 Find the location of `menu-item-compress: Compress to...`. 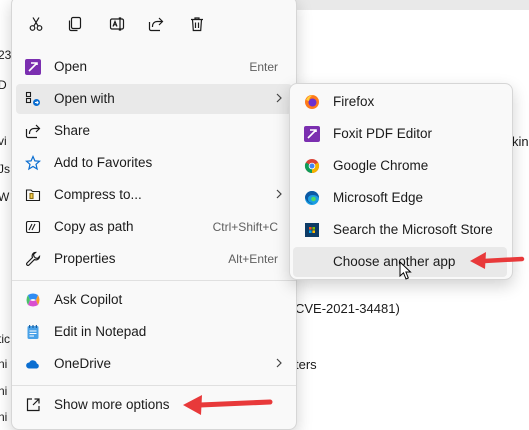

menu-item-compress: Compress to... is located at coordinates (154, 195).